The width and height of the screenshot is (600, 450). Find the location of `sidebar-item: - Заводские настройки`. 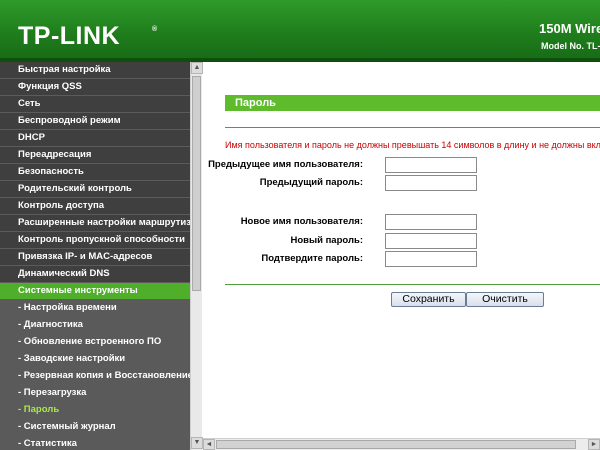

sidebar-item: - Заводские настройки is located at coordinates (95, 359).